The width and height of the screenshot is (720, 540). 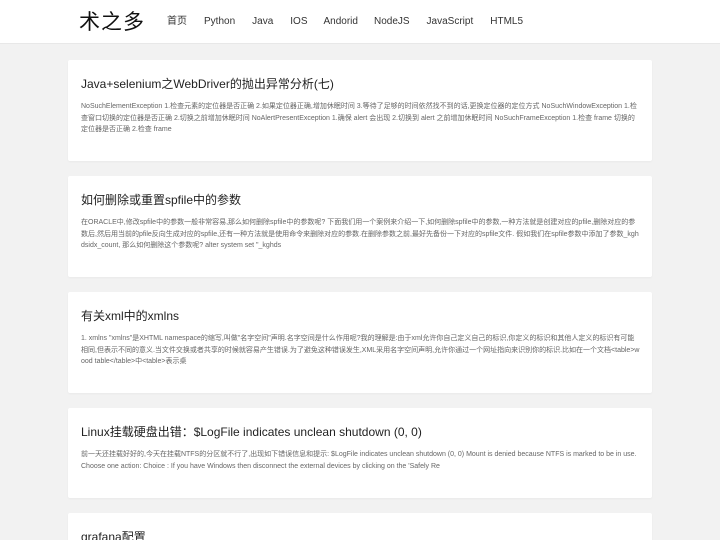 What do you see at coordinates (130, 316) in the screenshot?
I see `article-title: 有关xml中的xmlns` at bounding box center [130, 316].